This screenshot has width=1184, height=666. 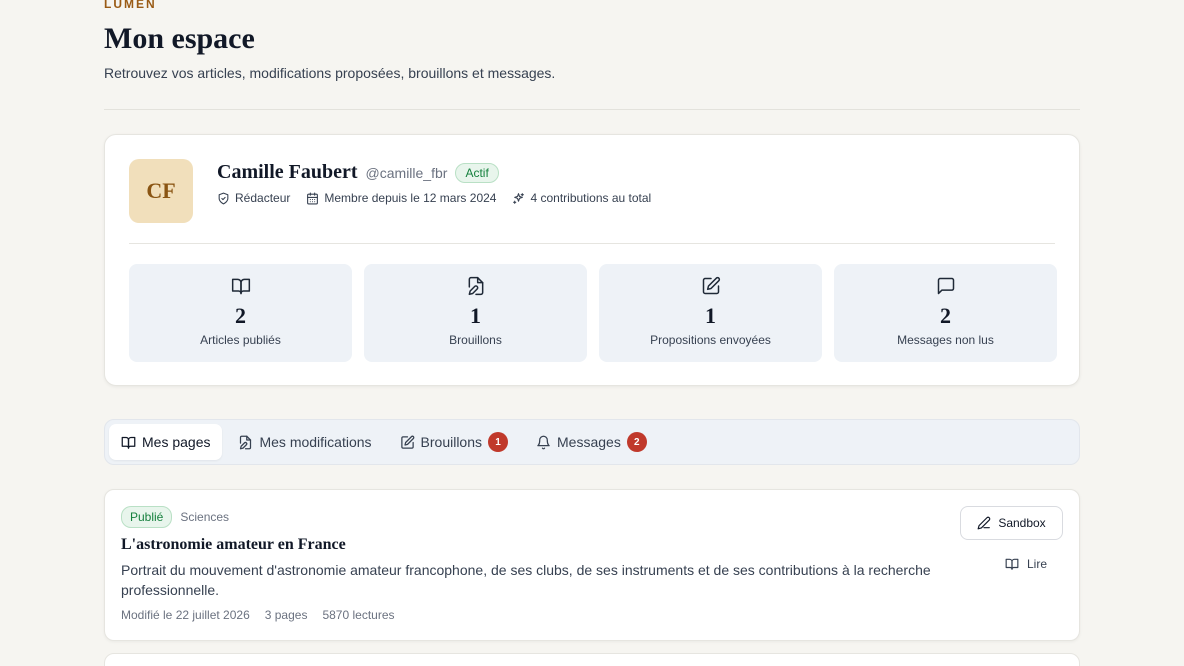 What do you see at coordinates (1022, 523) in the screenshot?
I see `sandbox-label: Sandbox` at bounding box center [1022, 523].